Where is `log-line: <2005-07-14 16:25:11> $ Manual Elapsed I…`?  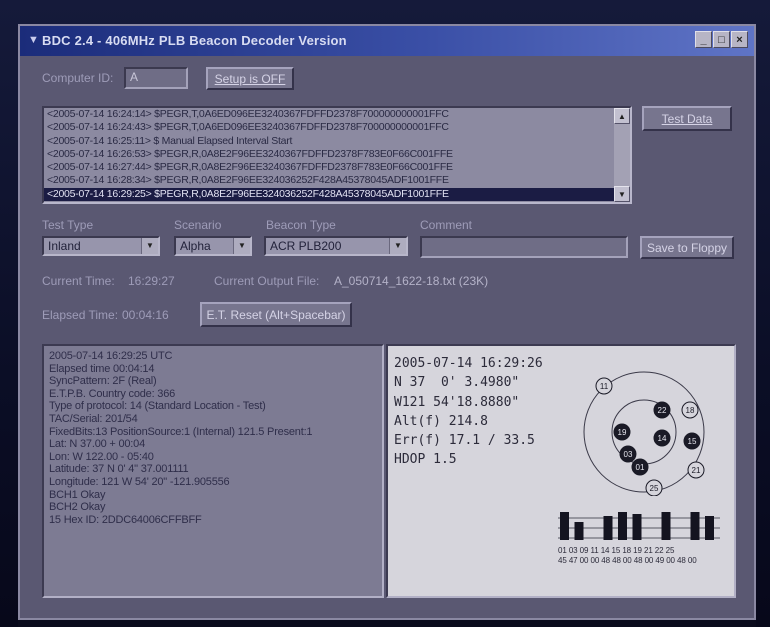
log-line: <2005-07-14 16:25:11> $ Manual Elapsed I… is located at coordinates (337, 141).